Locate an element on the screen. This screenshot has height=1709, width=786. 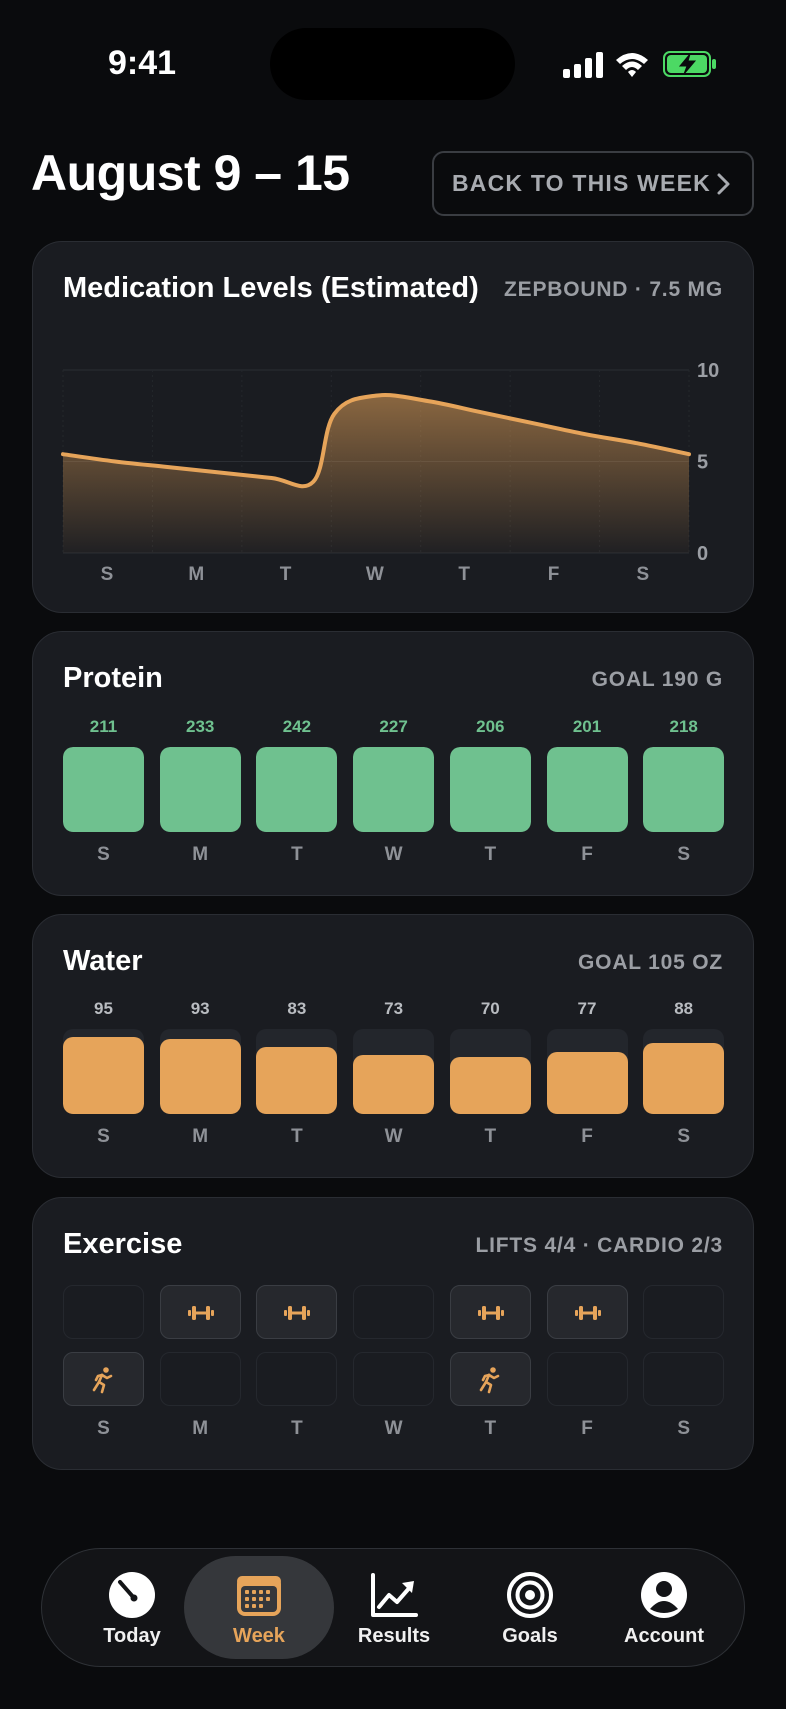
water-value: 93 is located at coordinates (200, 1008).